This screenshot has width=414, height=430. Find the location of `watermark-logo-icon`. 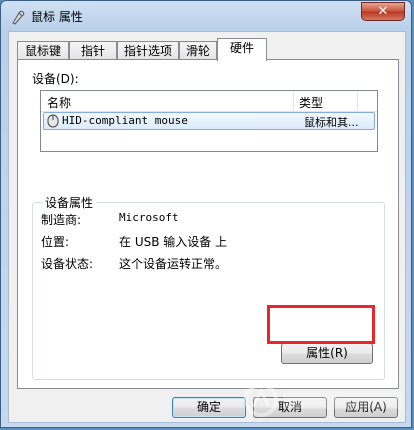

watermark-logo-icon is located at coordinates (323, 400).